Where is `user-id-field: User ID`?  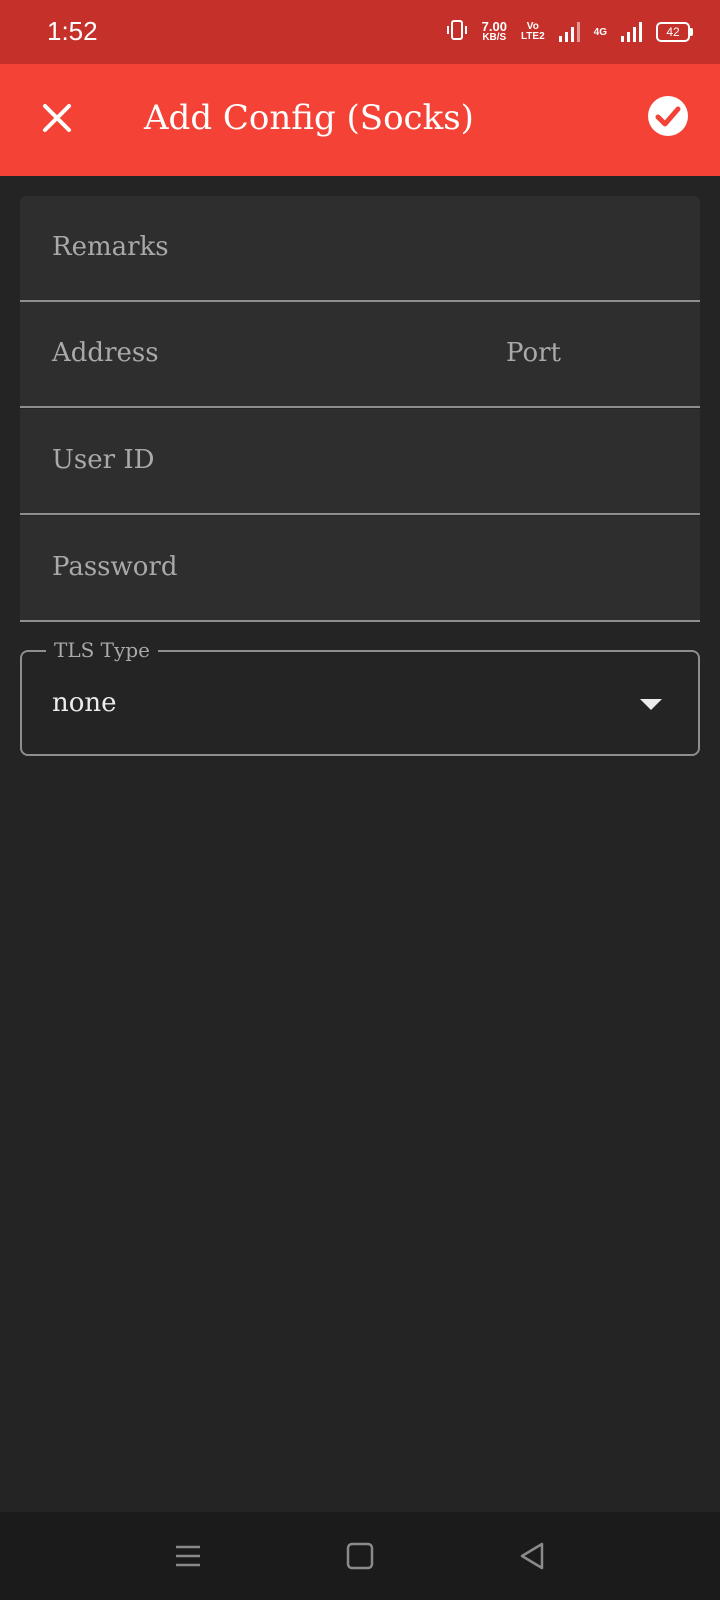 user-id-field: User ID is located at coordinates (360, 462).